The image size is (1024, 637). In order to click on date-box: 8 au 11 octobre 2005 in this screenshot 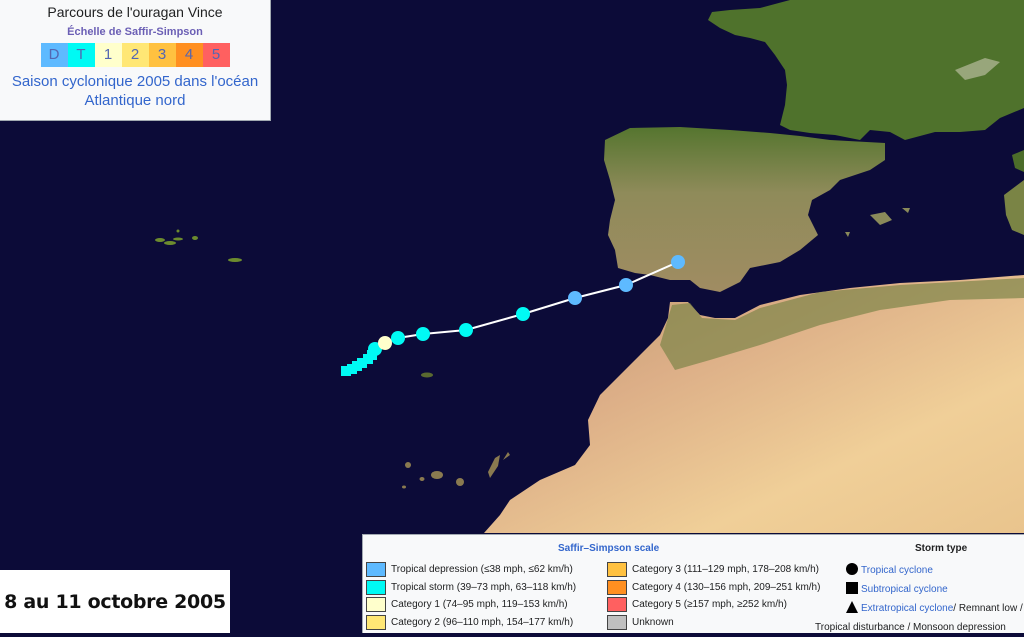, I will do `click(115, 601)`.